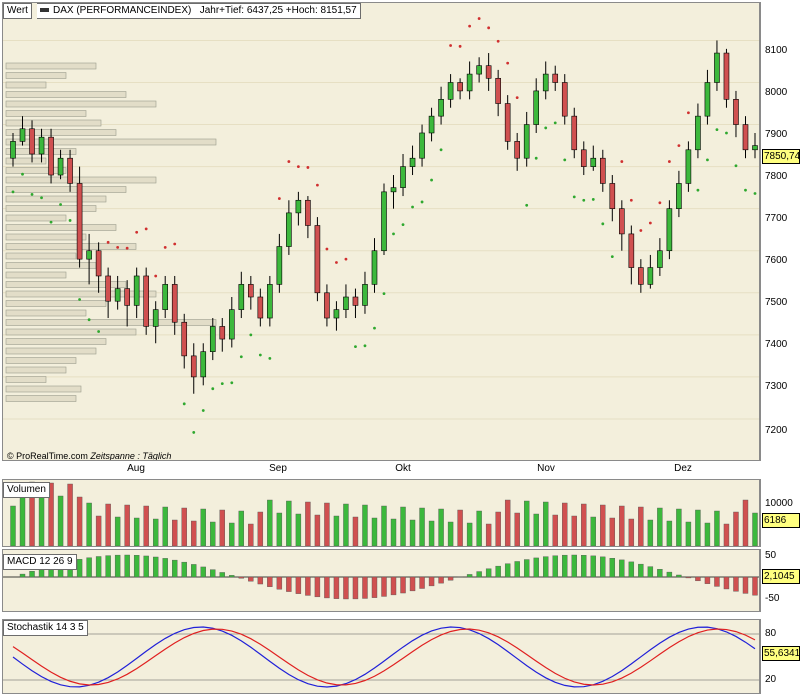 The height and width of the screenshot is (700, 800). Describe the element at coordinates (40, 562) in the screenshot. I see `macd-label: MACD 12 26 9` at that location.